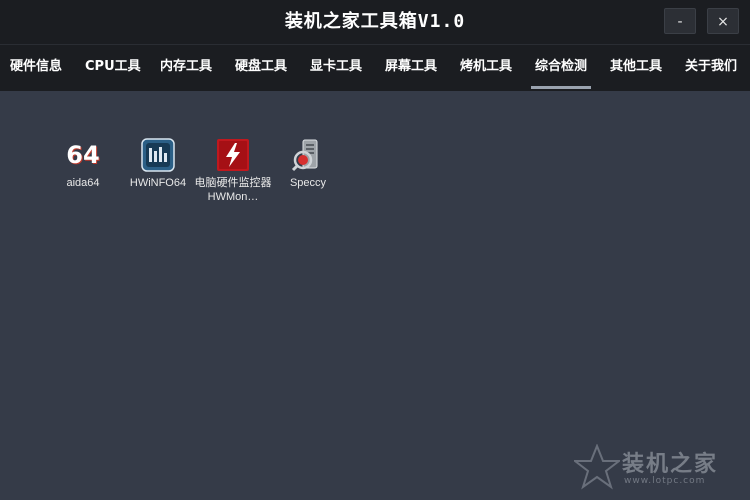 Image resolution: width=750 pixels, height=500 pixels. I want to click on tab-screen-tools: 屏幕工具, so click(411, 67).